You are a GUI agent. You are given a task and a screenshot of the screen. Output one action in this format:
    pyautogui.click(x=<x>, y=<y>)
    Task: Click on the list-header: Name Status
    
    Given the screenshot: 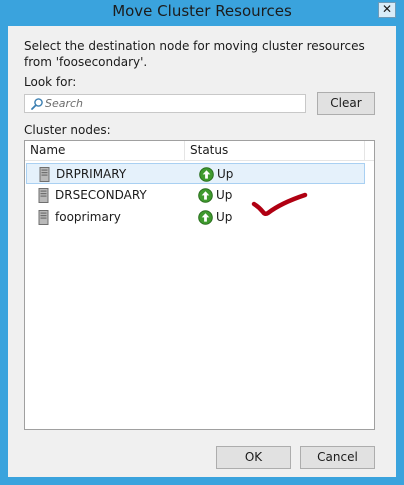 What is the action you would take?
    pyautogui.click(x=199, y=151)
    